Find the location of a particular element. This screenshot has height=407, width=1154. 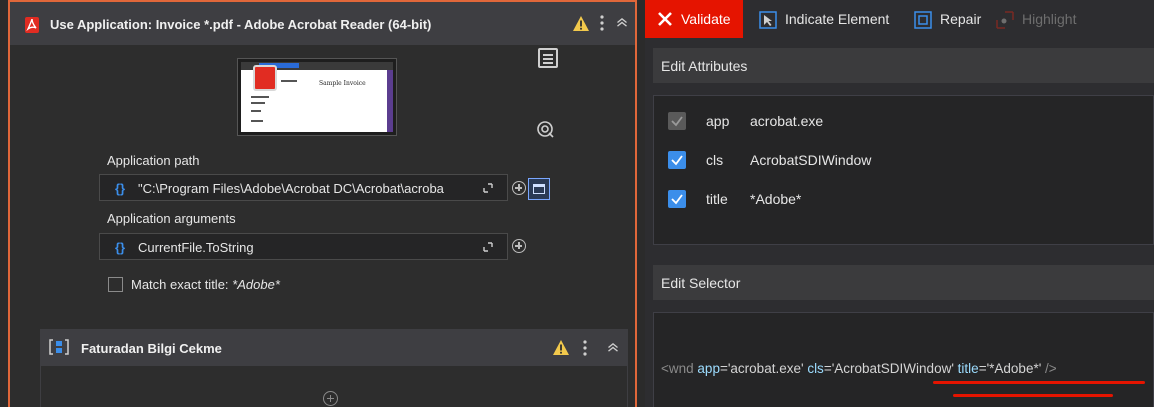

edit-selector-title: Edit Selector is located at coordinates (701, 283).